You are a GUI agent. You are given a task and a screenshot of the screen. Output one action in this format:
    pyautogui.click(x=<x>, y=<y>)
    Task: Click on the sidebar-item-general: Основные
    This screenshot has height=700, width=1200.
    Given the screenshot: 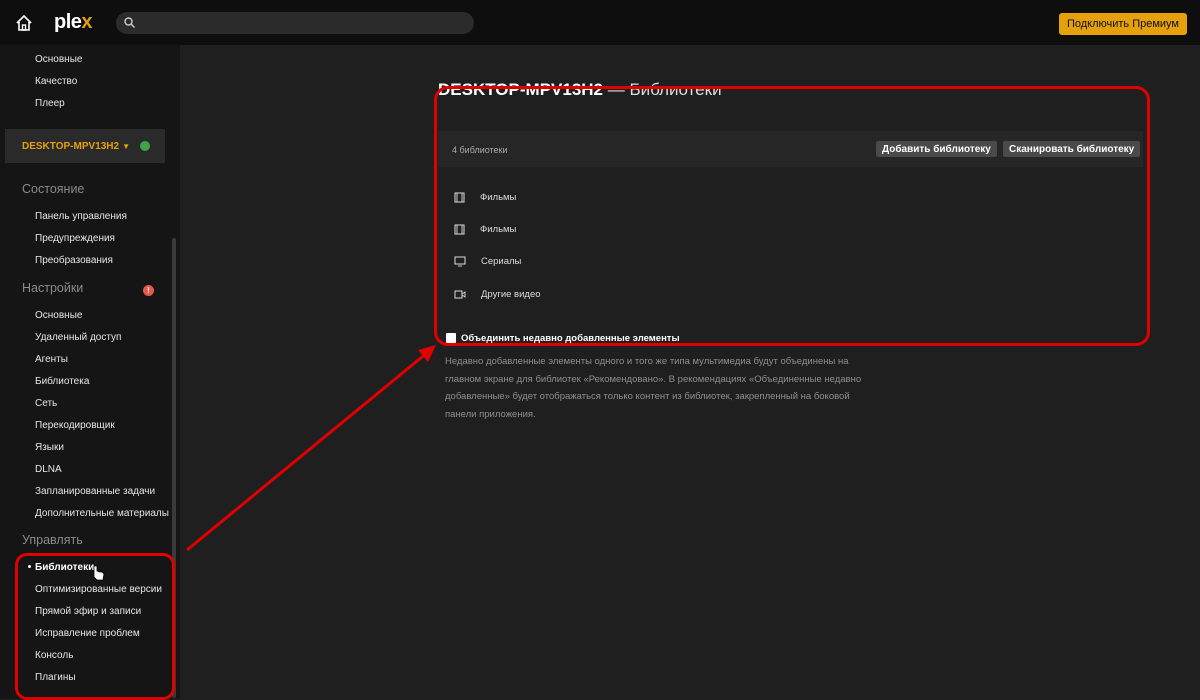 What is the action you would take?
    pyautogui.click(x=58, y=60)
    